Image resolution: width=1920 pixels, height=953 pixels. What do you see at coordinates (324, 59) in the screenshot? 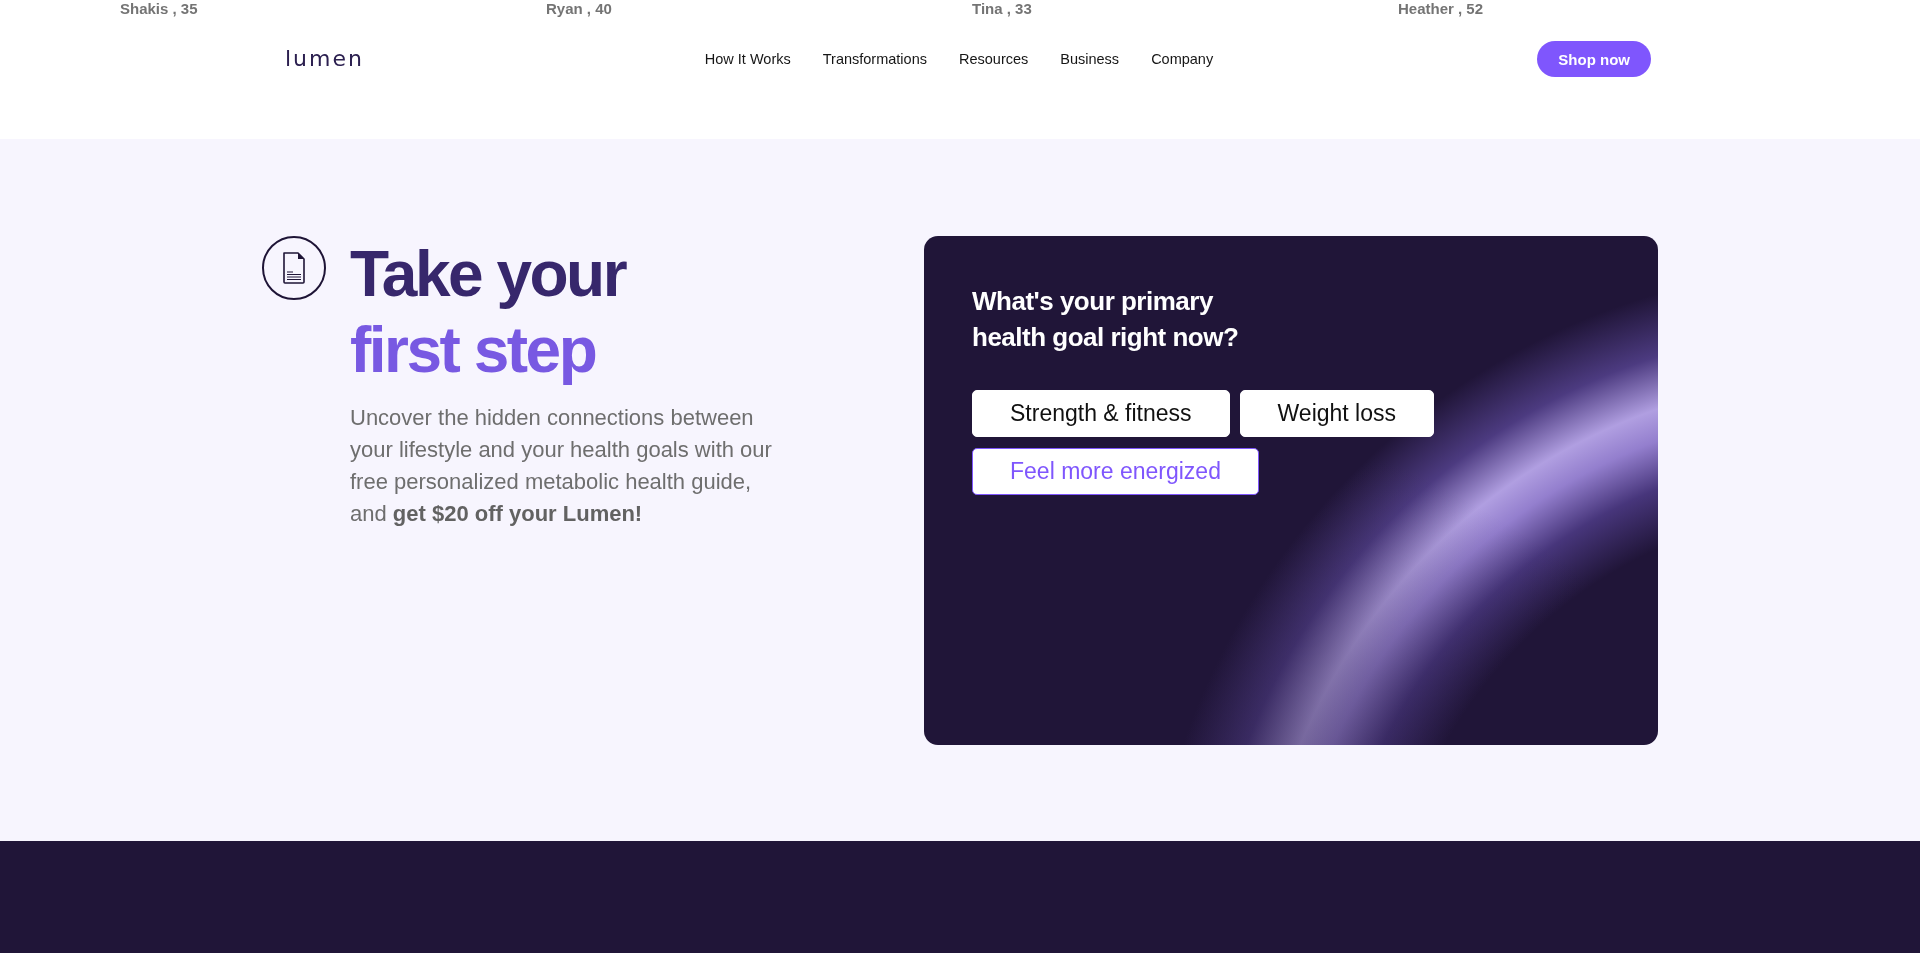
I see `logo: lumen` at bounding box center [324, 59].